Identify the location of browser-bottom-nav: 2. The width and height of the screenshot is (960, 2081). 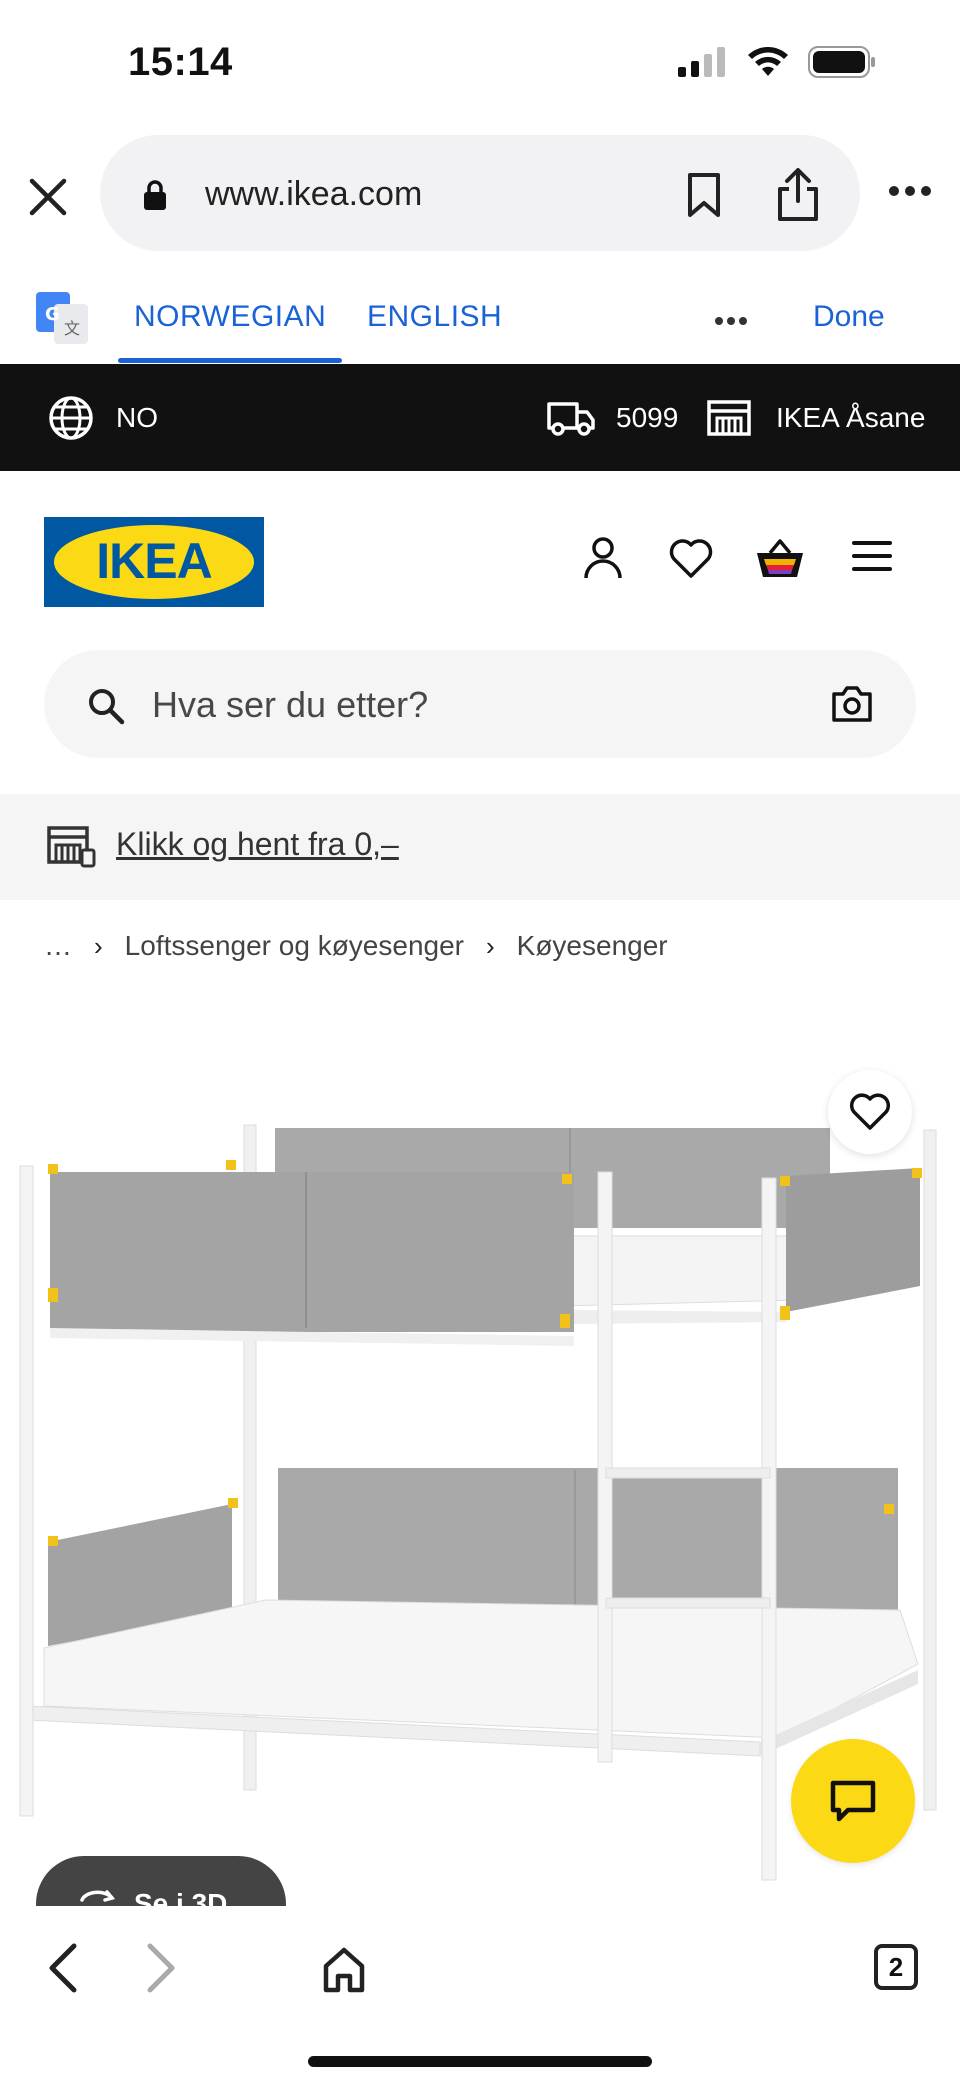
(480, 1993).